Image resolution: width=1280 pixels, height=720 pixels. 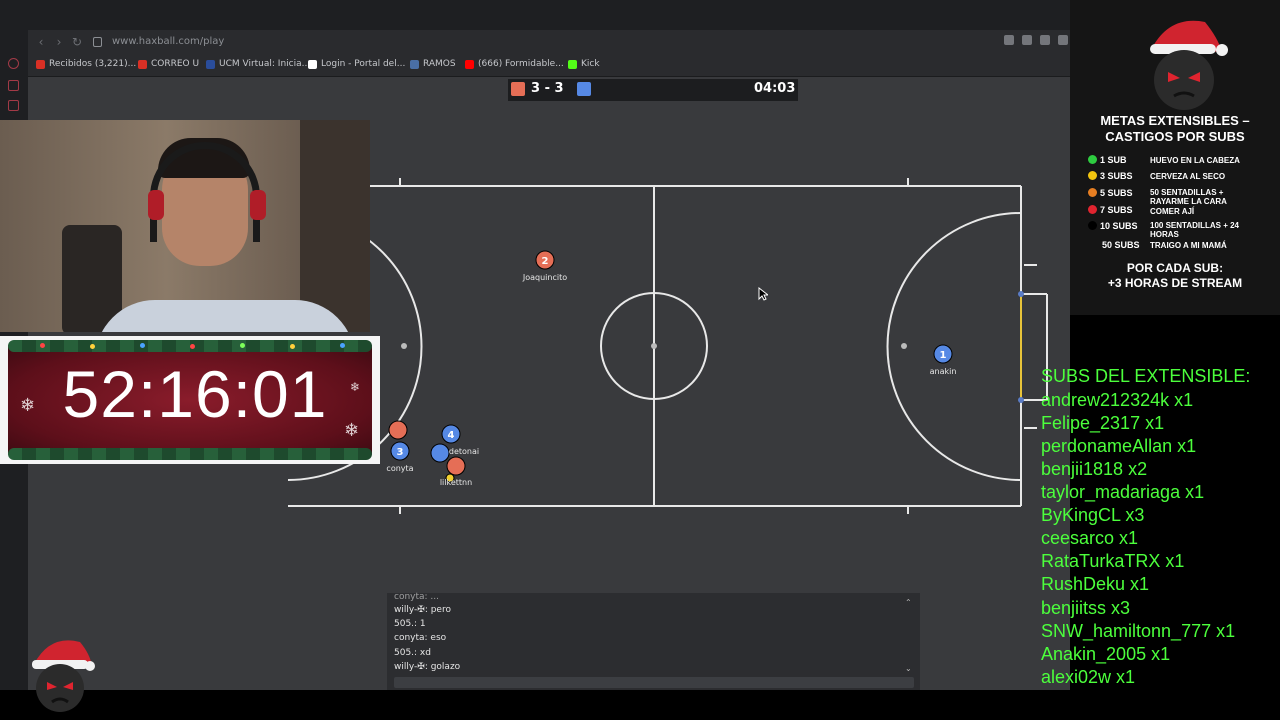 What do you see at coordinates (205, 192) in the screenshot?
I see `headset-icon` at bounding box center [205, 192].